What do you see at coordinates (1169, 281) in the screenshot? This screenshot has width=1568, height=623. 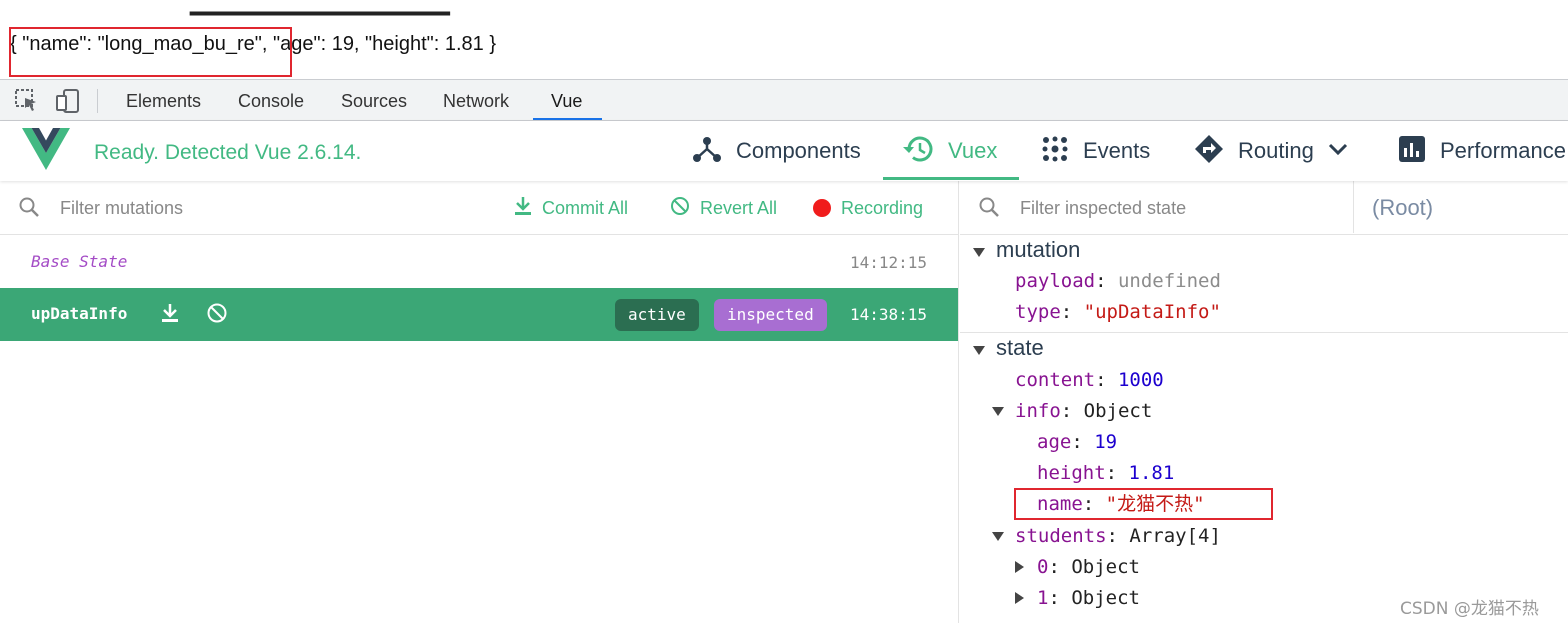 I see `payload-value: undefined` at bounding box center [1169, 281].